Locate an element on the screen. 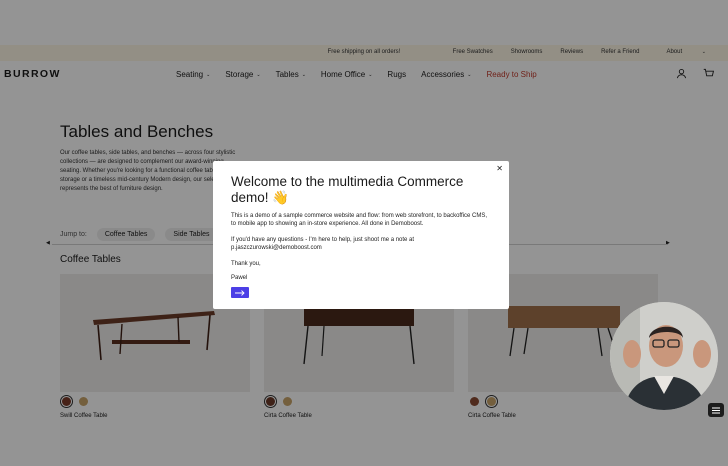 This screenshot has height=466, width=728. next-button is located at coordinates (240, 293).